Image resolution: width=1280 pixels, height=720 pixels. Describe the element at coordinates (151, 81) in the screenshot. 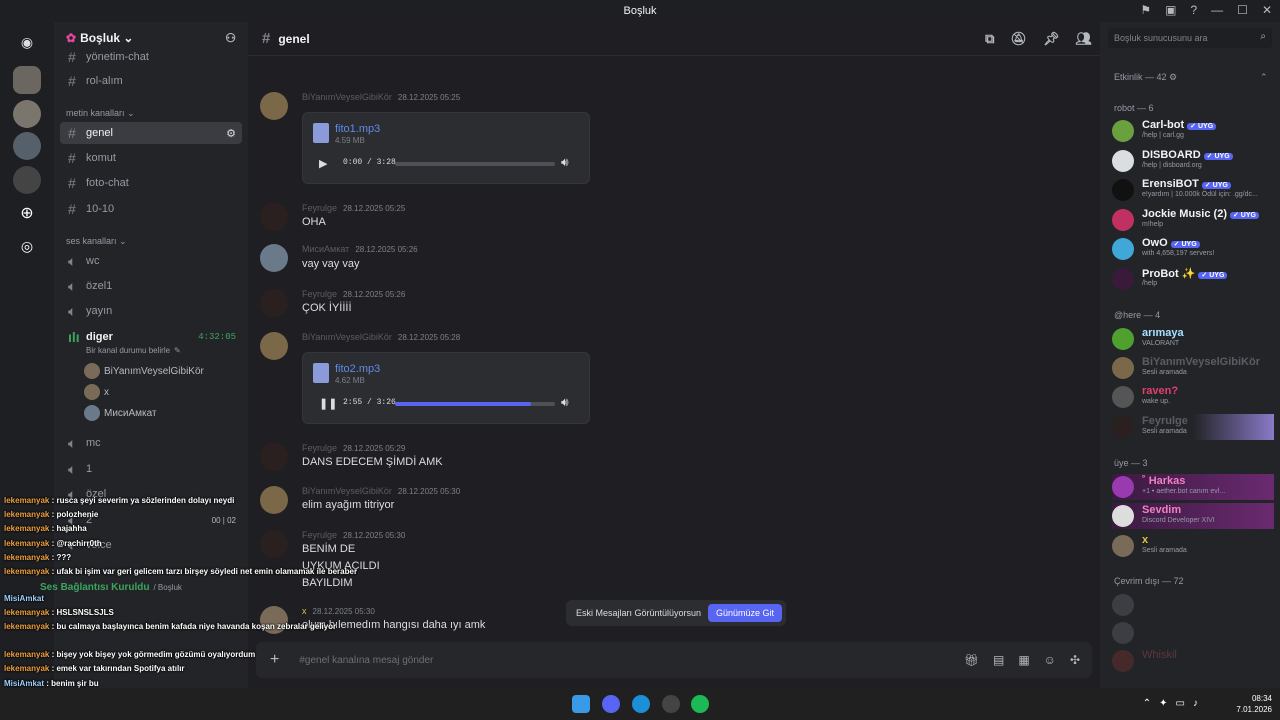

I see `channel-rol-alim: # rol-alım` at that location.